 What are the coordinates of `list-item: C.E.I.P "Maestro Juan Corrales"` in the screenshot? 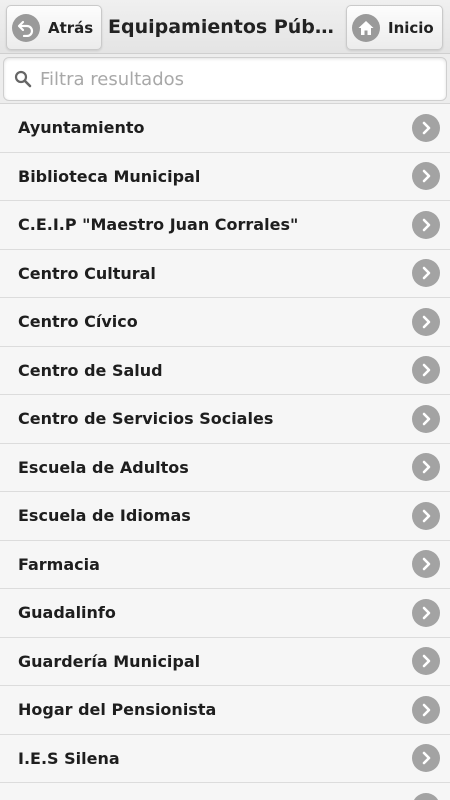 It's located at (225, 225).